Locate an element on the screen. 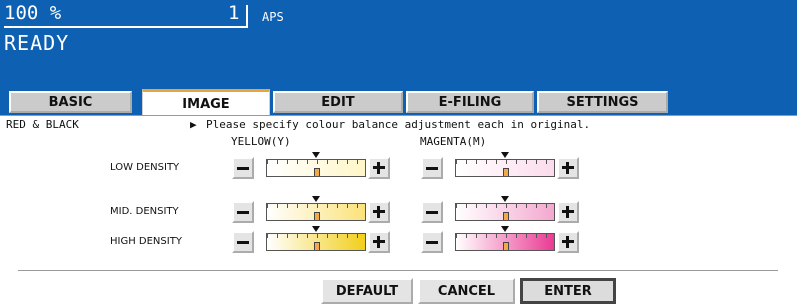 The image size is (797, 304). right-triangle-icon: ▶ is located at coordinates (193, 124).